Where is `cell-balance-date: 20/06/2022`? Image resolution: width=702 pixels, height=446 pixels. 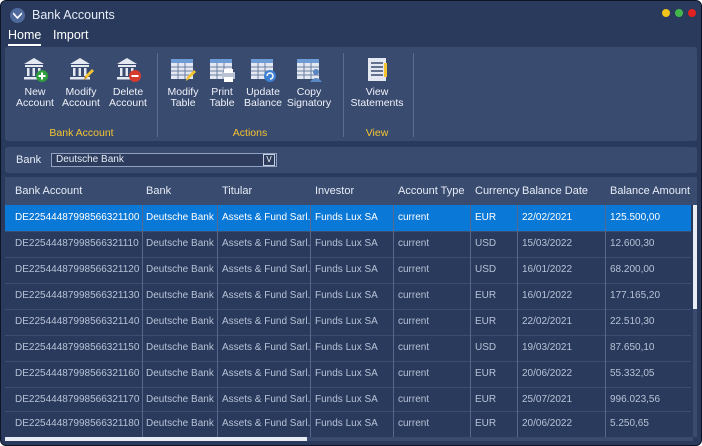 cell-balance-date: 20/06/2022 is located at coordinates (547, 373).